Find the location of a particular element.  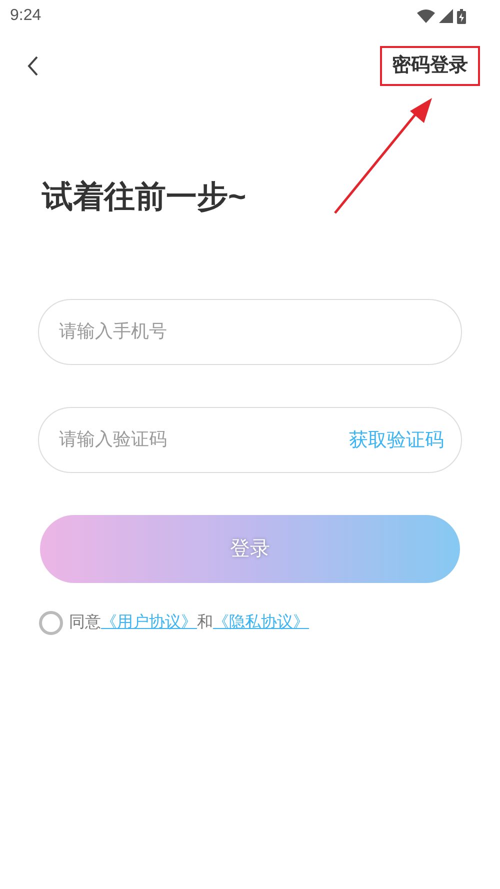

privacy-agreement-link: 《隐私协议》 is located at coordinates (261, 622).